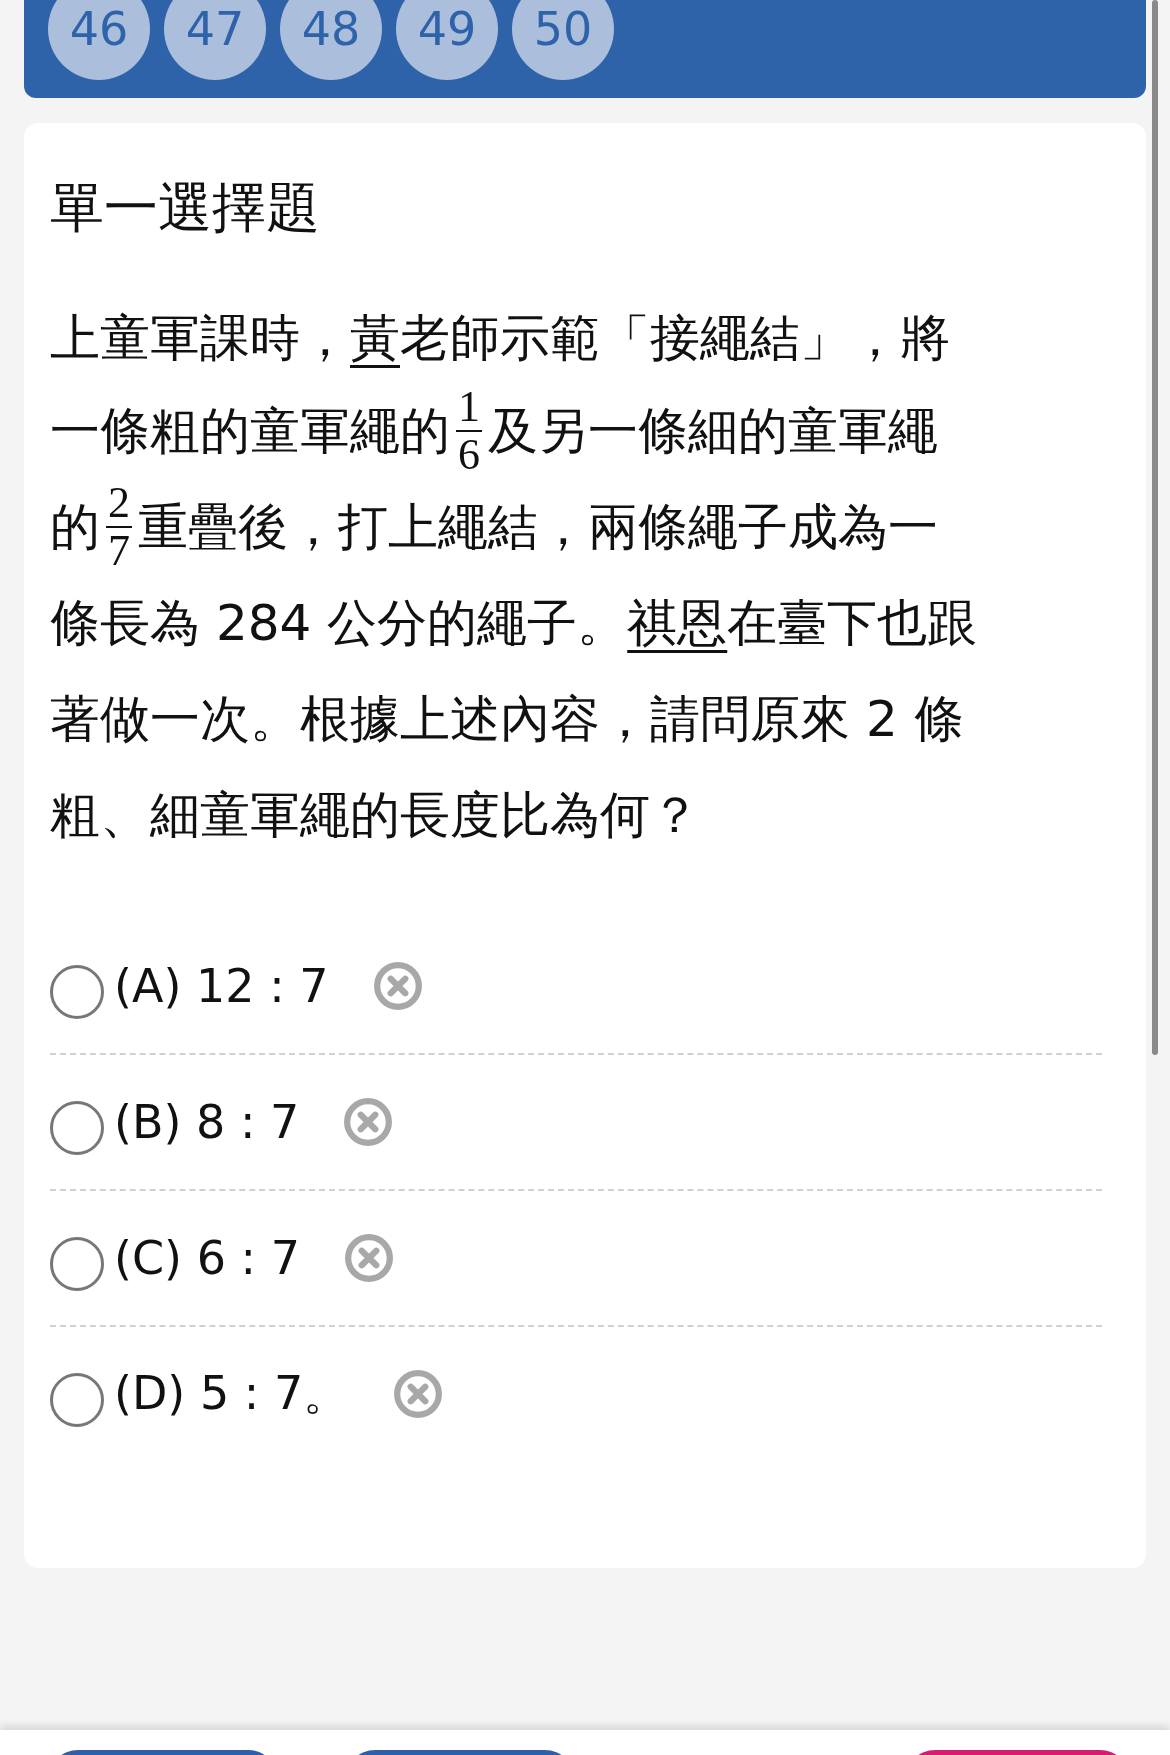 Image resolution: width=1170 pixels, height=1755 pixels. Describe the element at coordinates (232, 1394) in the screenshot. I see `option-label: (D) 5 : 7。` at that location.